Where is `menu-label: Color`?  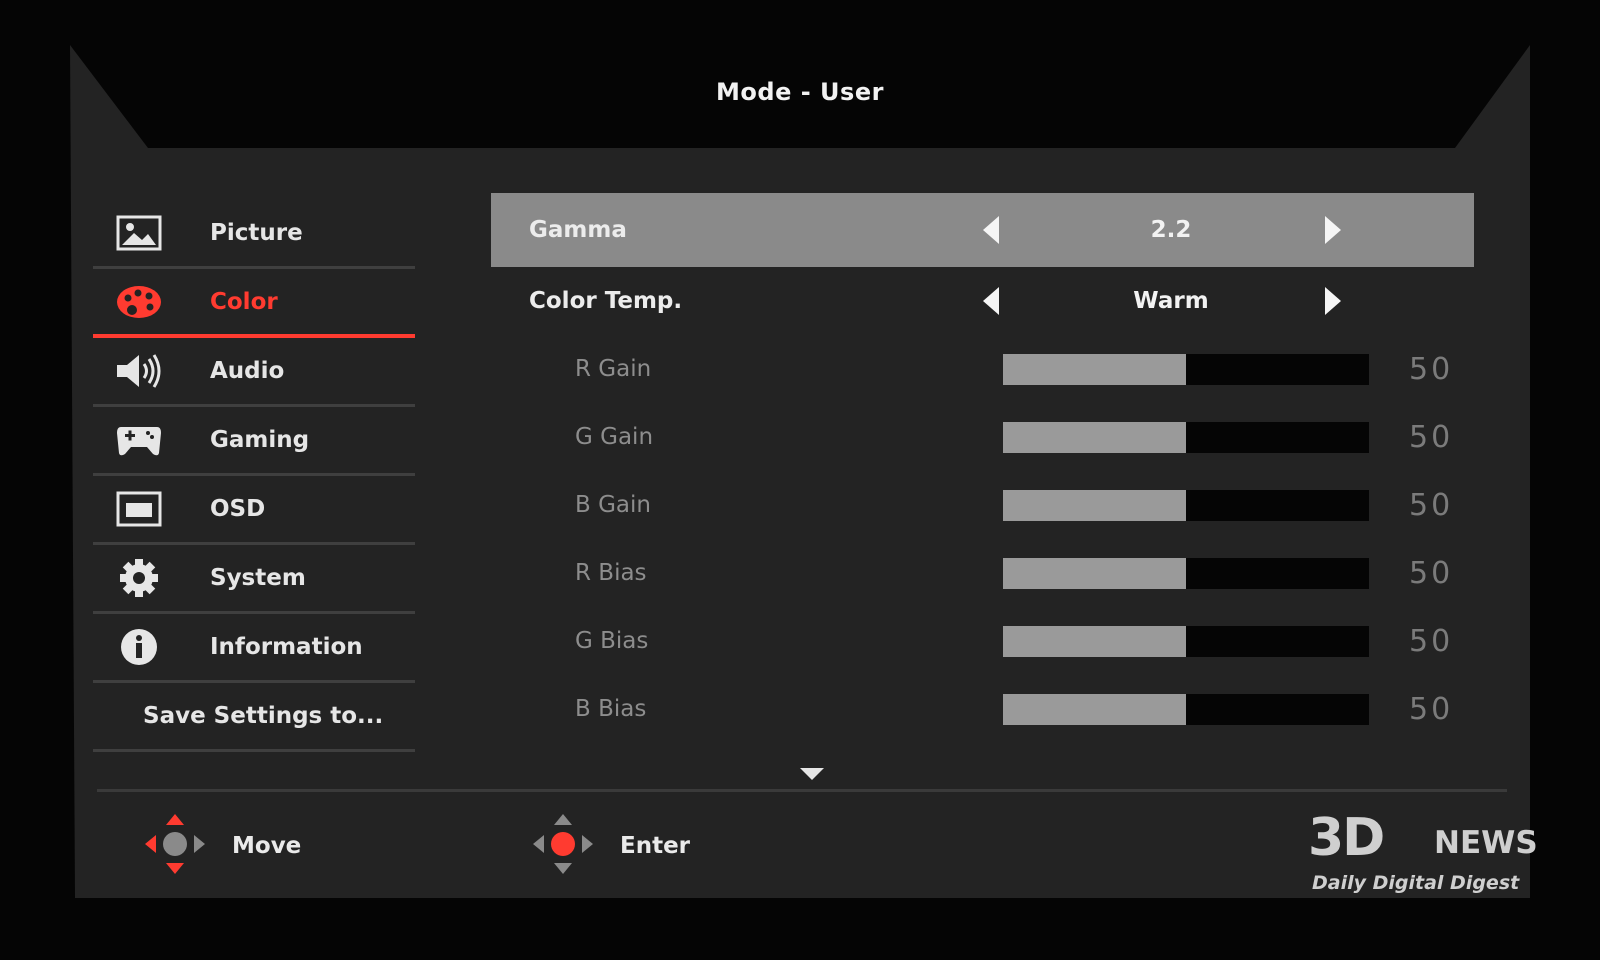
menu-label: Color is located at coordinates (244, 301).